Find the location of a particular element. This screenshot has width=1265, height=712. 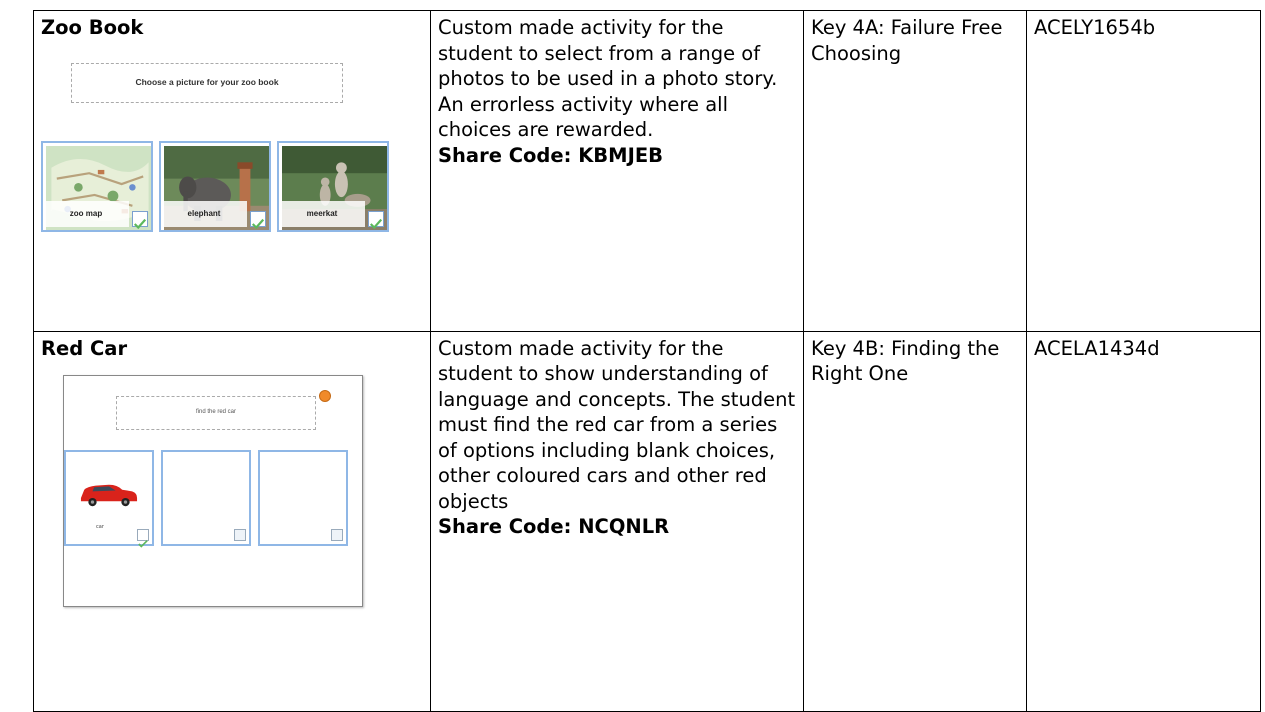

zoo-map-card: zoo map is located at coordinates (97, 186).